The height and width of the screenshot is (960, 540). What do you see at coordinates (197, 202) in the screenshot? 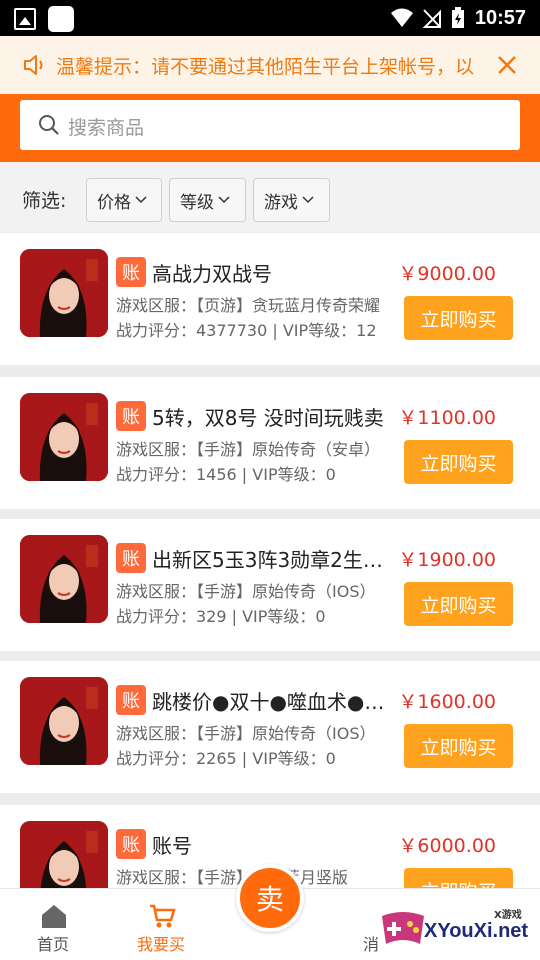
I see `filter-level-label: 等级` at bounding box center [197, 202].